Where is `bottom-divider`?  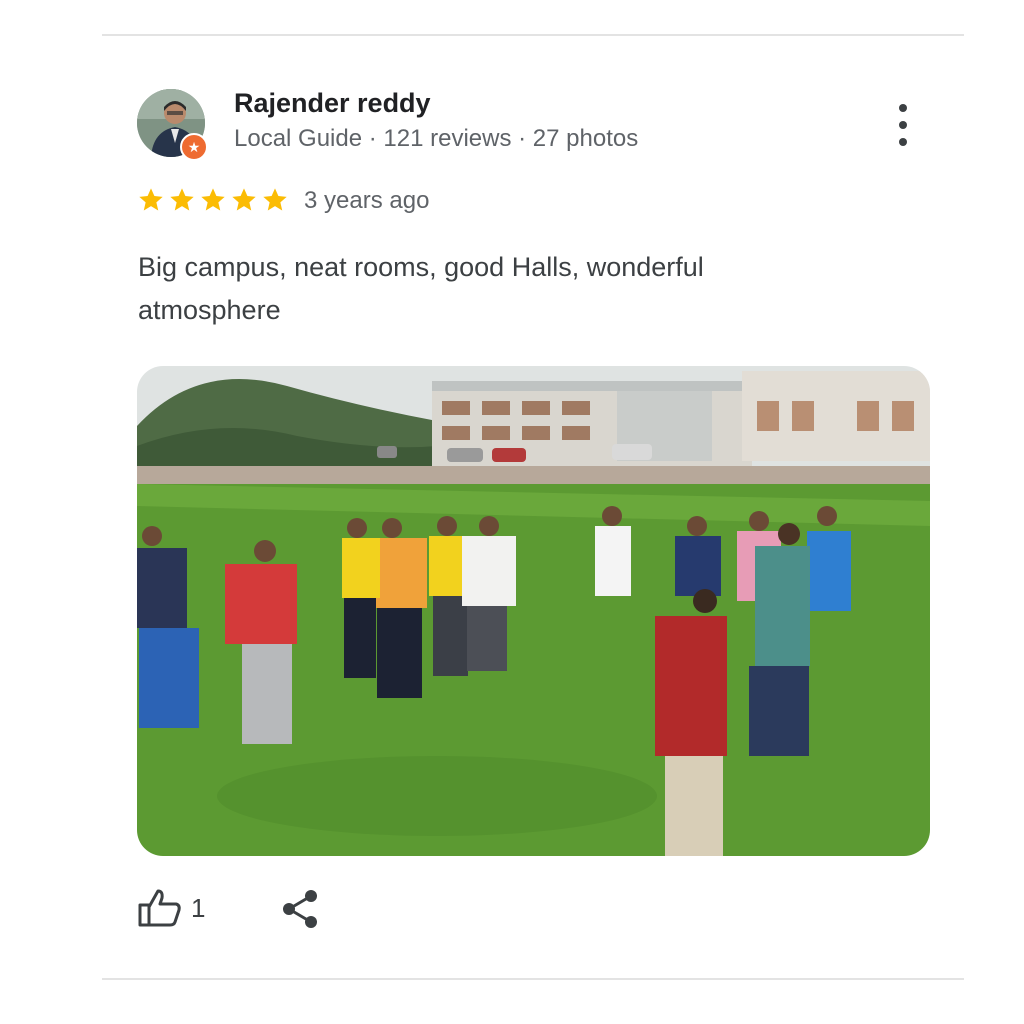 bottom-divider is located at coordinates (533, 979).